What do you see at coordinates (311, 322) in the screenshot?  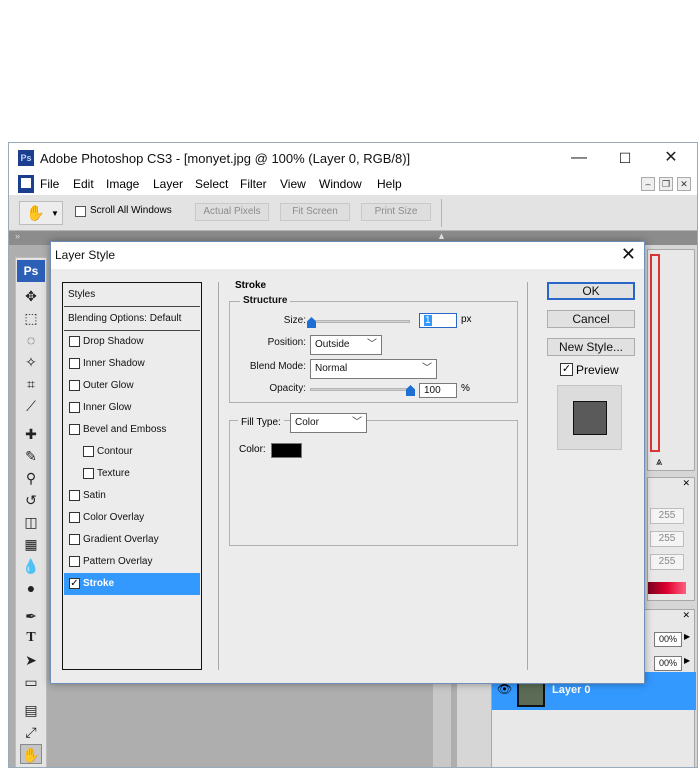 I see `size-slider-thumb` at bounding box center [311, 322].